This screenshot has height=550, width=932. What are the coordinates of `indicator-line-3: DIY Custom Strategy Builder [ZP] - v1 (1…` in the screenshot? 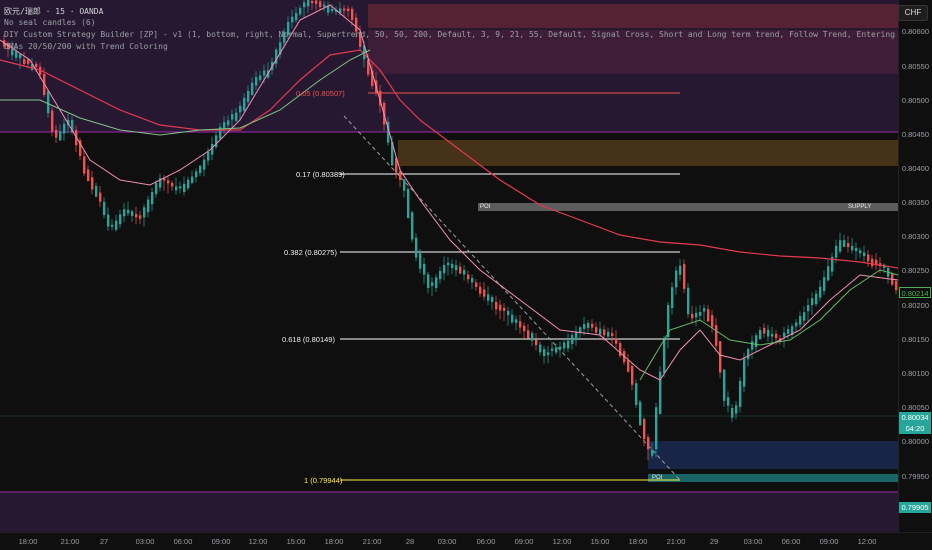 It's located at (468, 34).